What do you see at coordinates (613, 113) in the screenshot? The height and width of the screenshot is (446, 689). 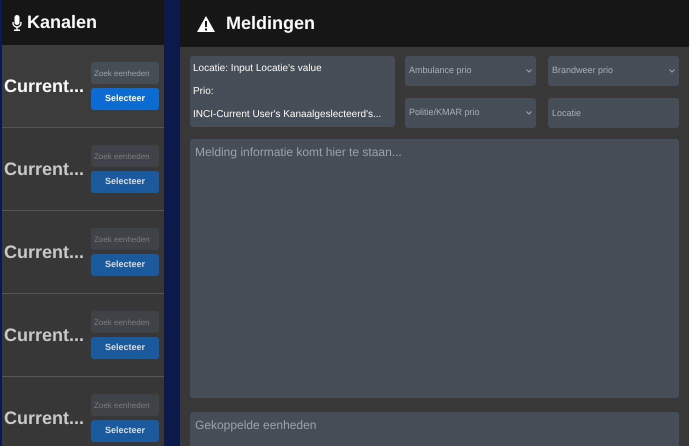 I see `location-field: Locatie` at bounding box center [613, 113].